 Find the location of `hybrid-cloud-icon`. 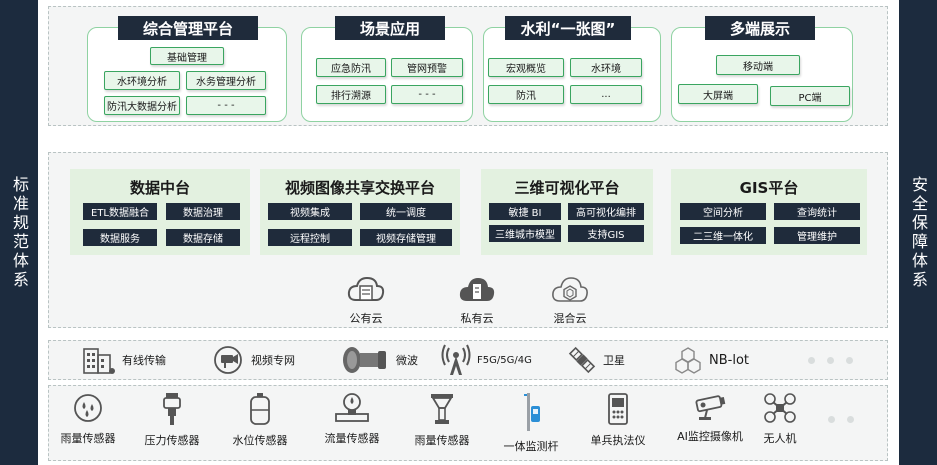

hybrid-cloud-icon is located at coordinates (570, 289).